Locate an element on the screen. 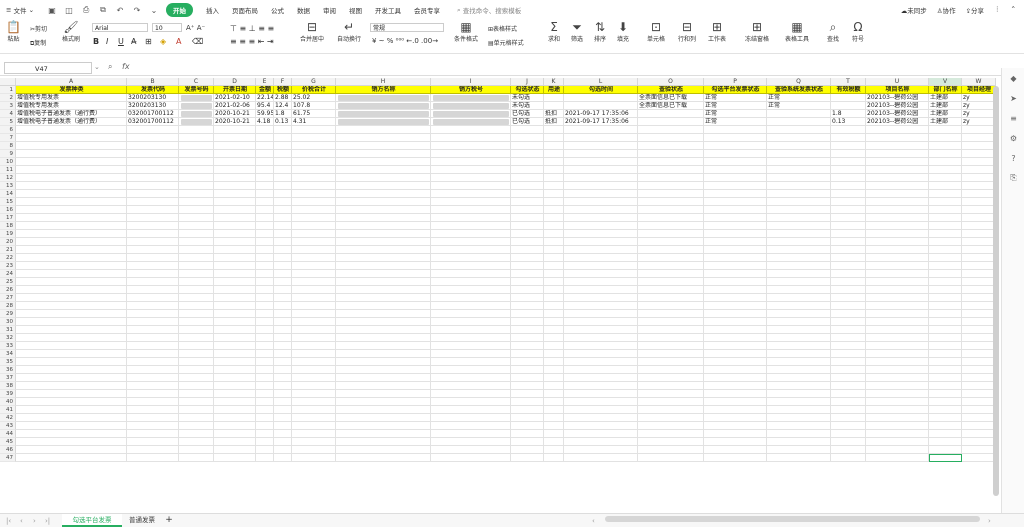  col-platform-status: 正常 is located at coordinates (735, 122).